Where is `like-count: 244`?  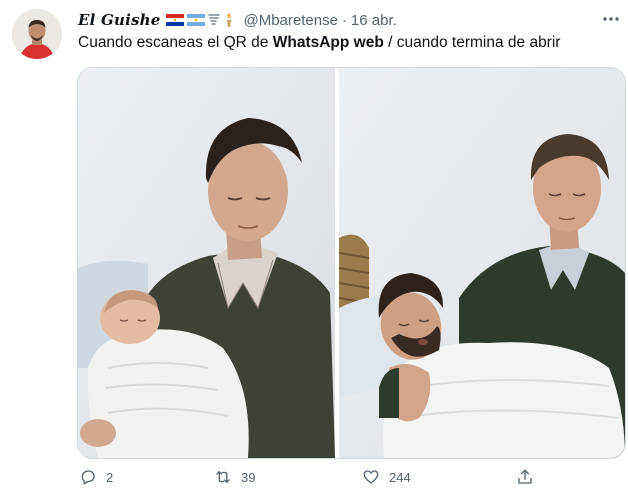
like-count: 244 is located at coordinates (400, 477).